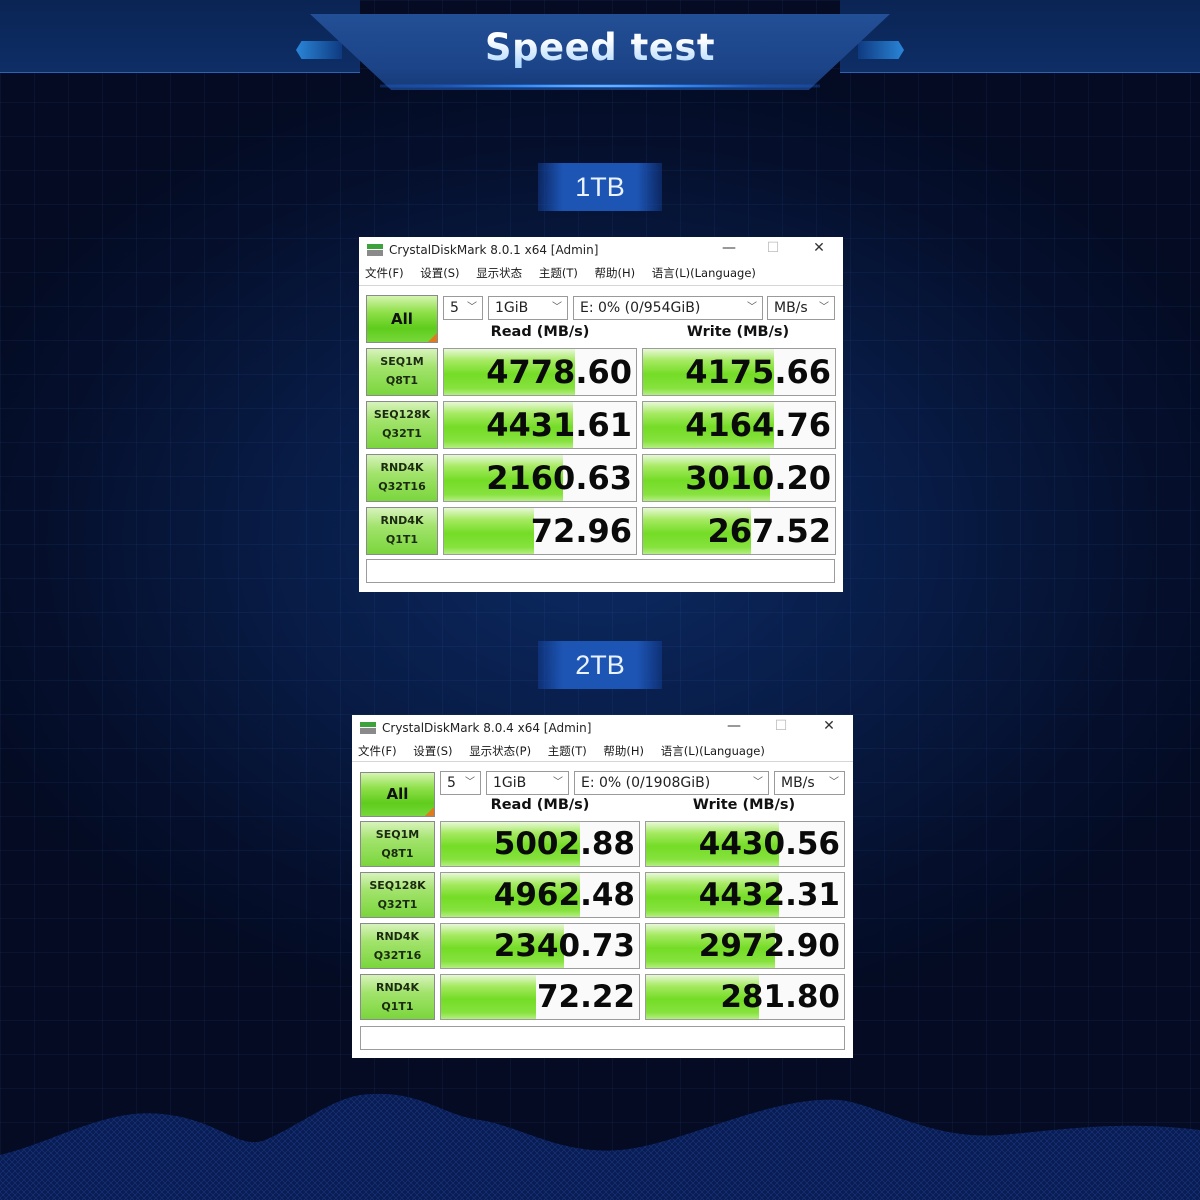  Describe the element at coordinates (758, 372) in the screenshot. I see `write-speed-value: 4175.66` at that location.